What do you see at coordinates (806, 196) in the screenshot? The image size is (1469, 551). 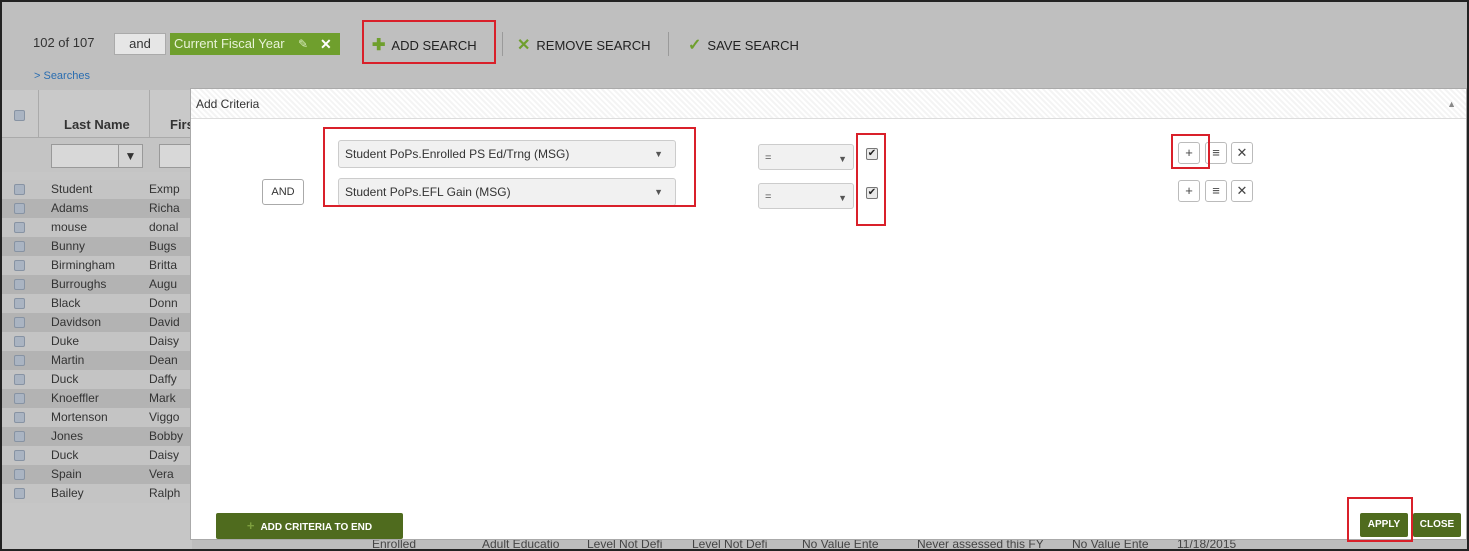 I see `operator-select-2: = ▼` at bounding box center [806, 196].